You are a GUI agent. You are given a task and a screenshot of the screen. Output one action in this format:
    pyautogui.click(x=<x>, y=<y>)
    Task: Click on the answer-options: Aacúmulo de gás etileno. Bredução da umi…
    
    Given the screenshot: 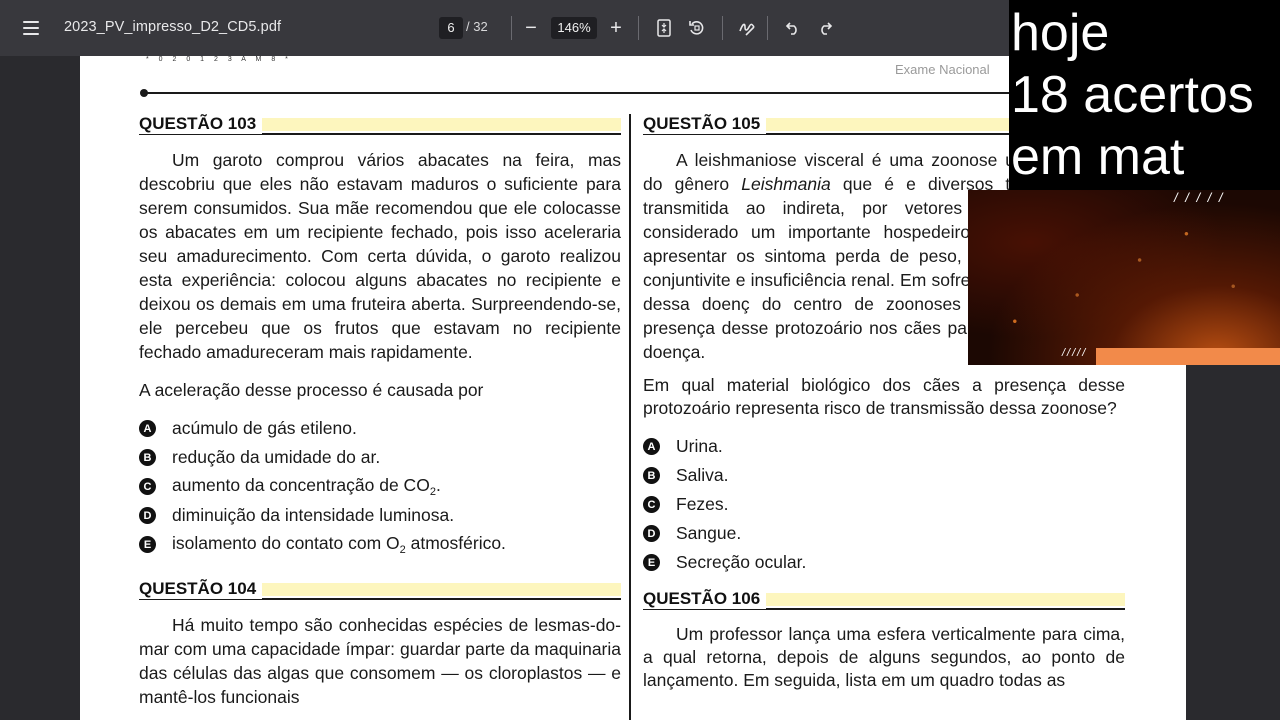 What is the action you would take?
    pyautogui.click(x=380, y=486)
    